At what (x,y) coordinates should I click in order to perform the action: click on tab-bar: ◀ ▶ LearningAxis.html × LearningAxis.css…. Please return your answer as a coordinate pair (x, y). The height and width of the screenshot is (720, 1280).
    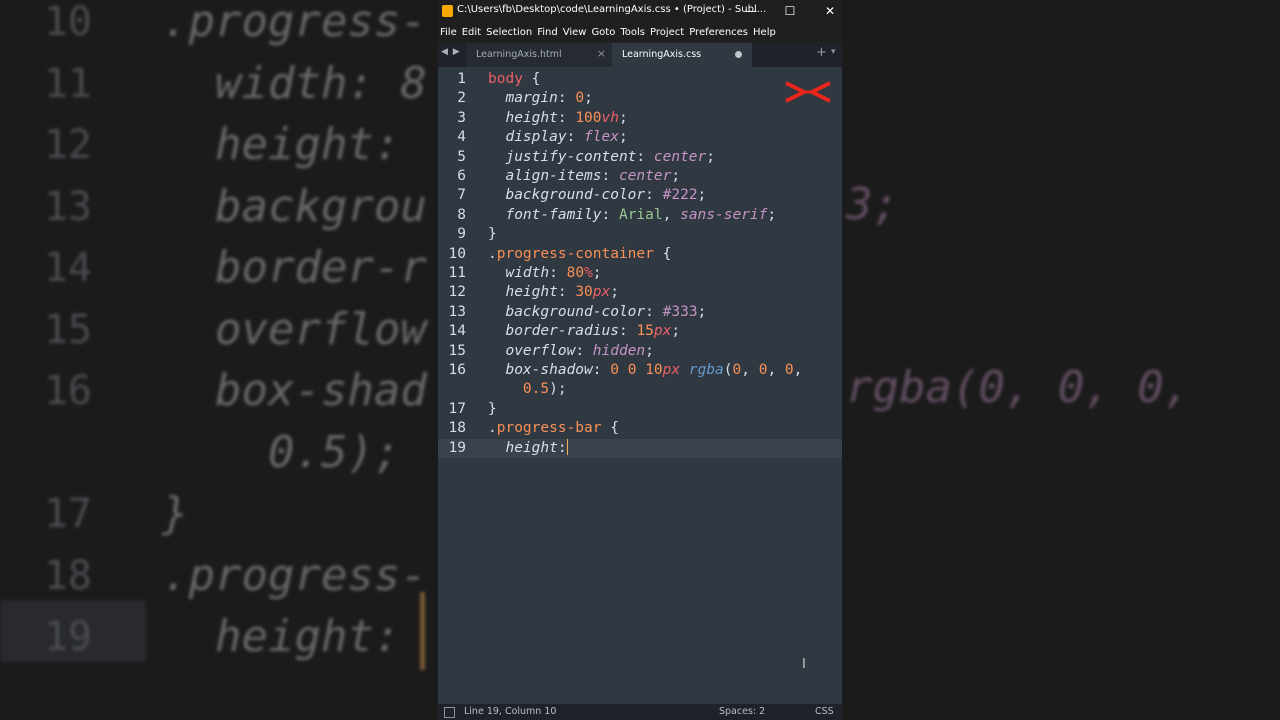
    Looking at the image, I should click on (640, 54).